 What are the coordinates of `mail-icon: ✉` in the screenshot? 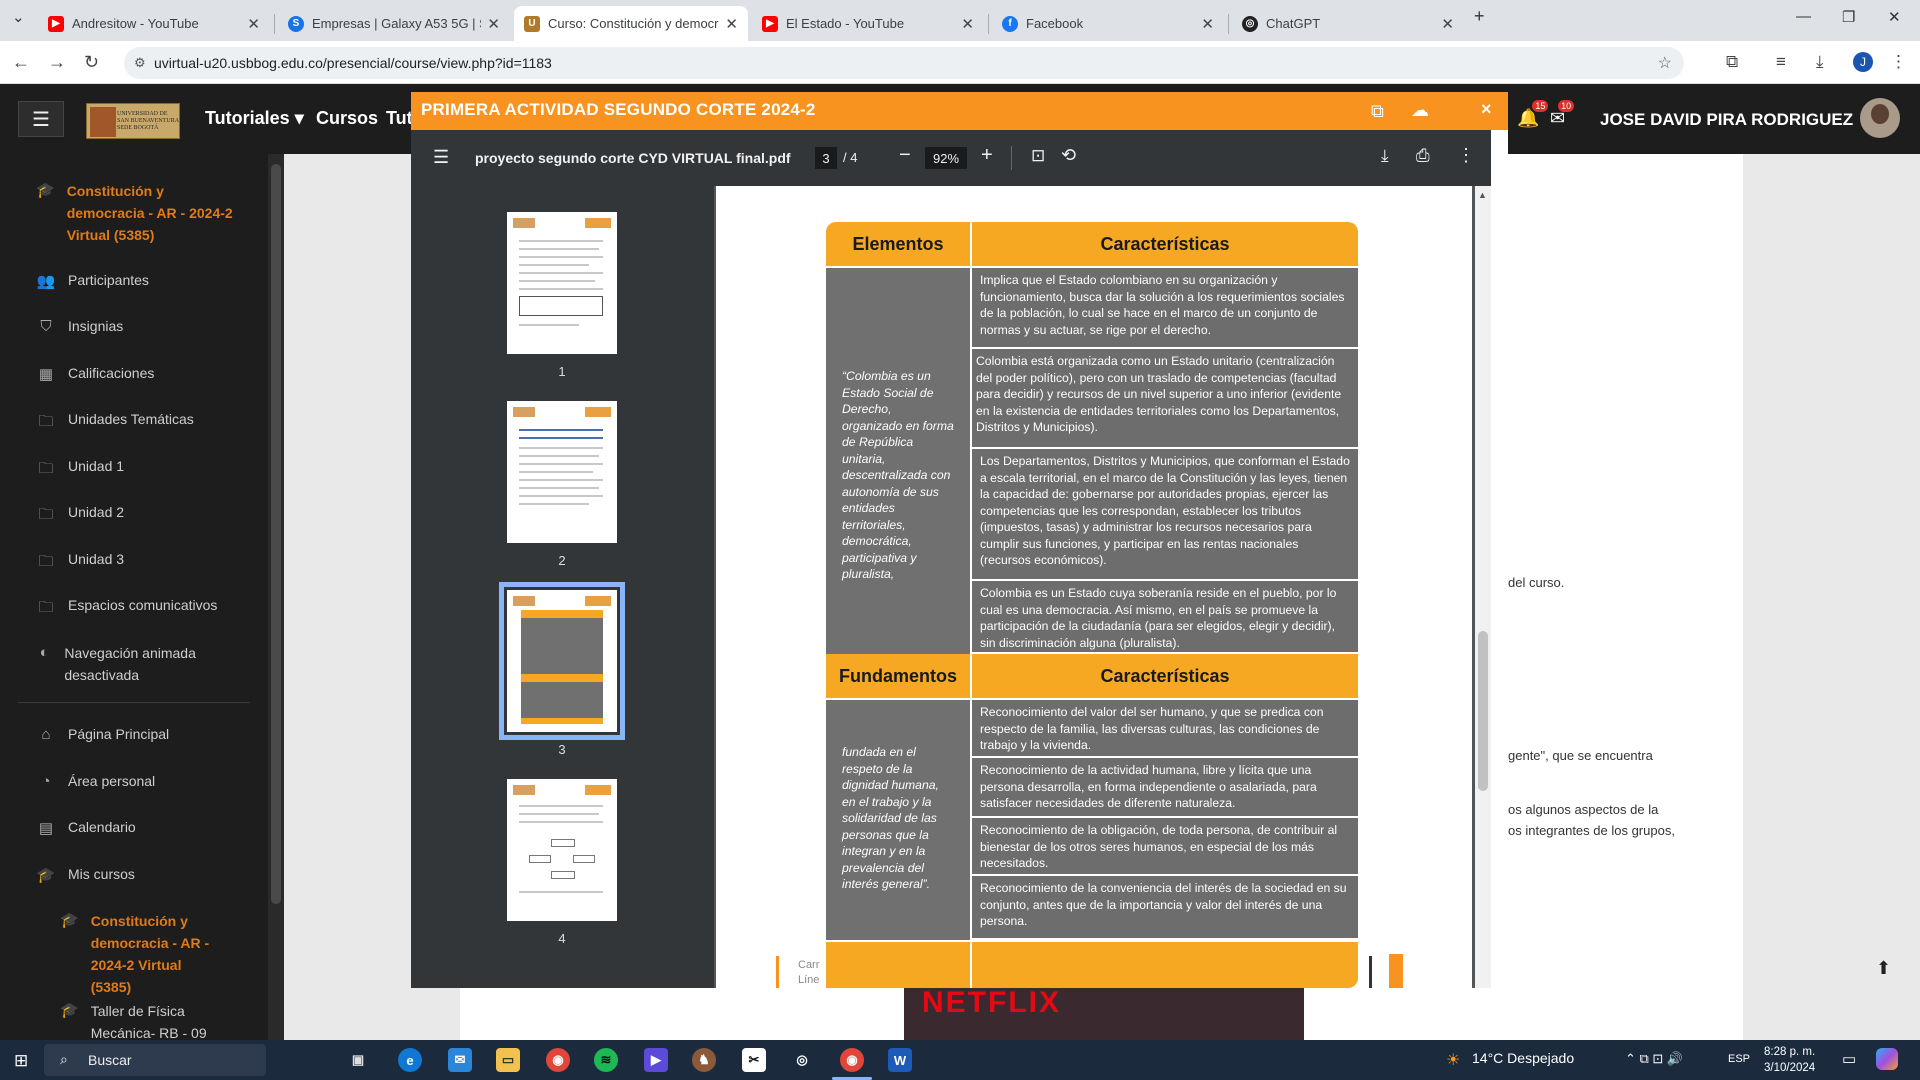 It's located at (460, 1060).